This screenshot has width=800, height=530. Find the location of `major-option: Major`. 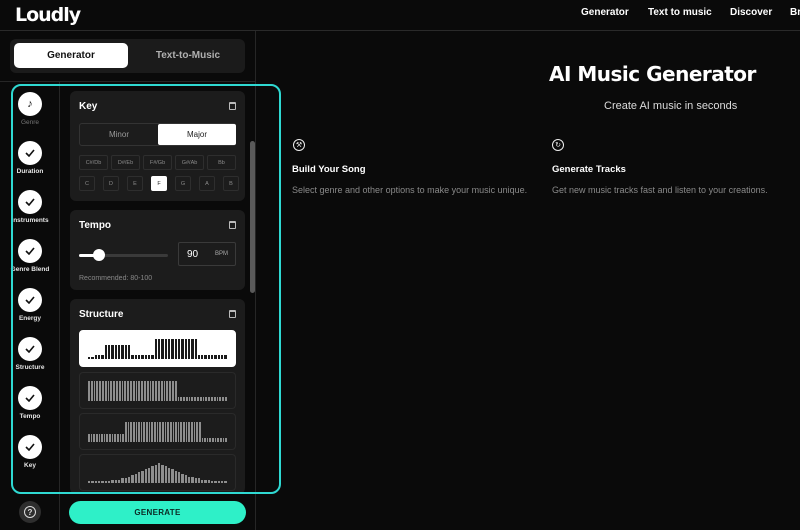

major-option: Major is located at coordinates (197, 134).